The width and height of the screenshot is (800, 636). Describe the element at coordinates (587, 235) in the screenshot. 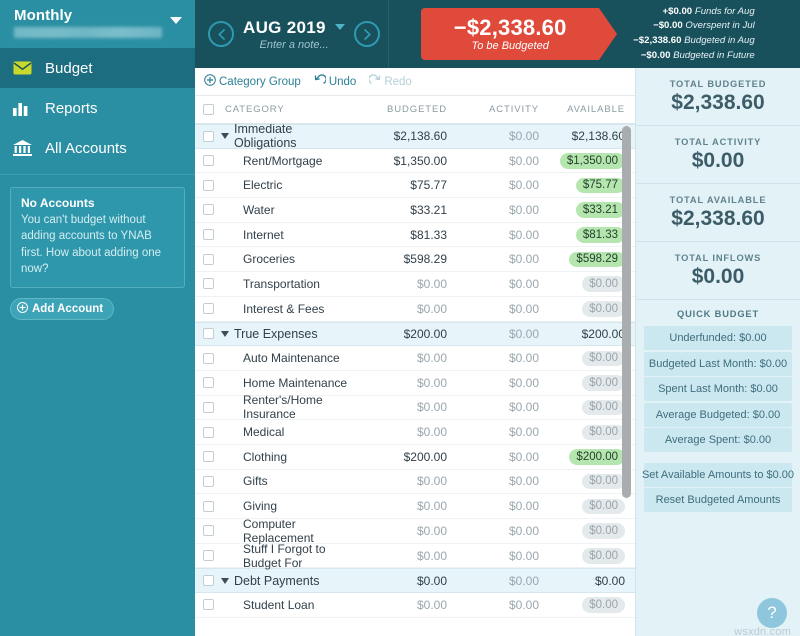

I see `available-cell: $81.33` at that location.